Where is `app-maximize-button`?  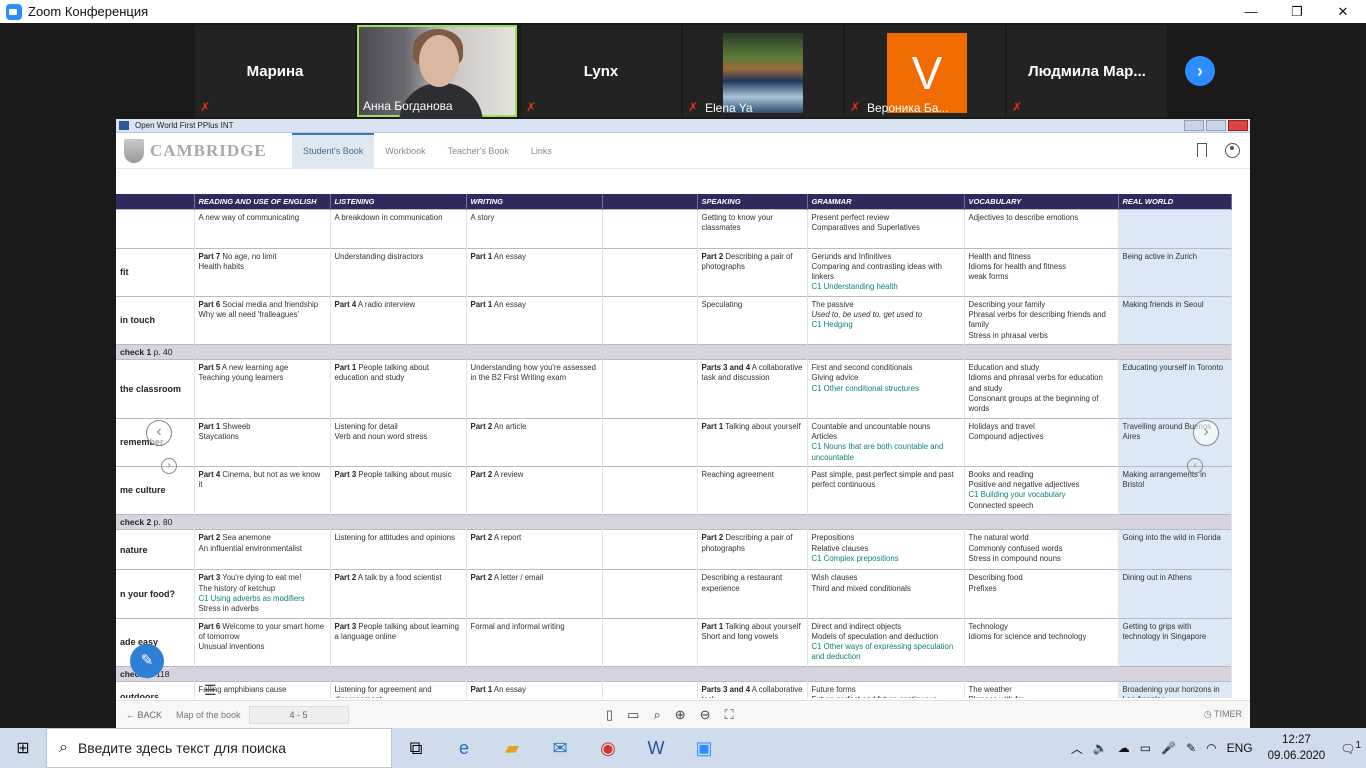 app-maximize-button is located at coordinates (1216, 125).